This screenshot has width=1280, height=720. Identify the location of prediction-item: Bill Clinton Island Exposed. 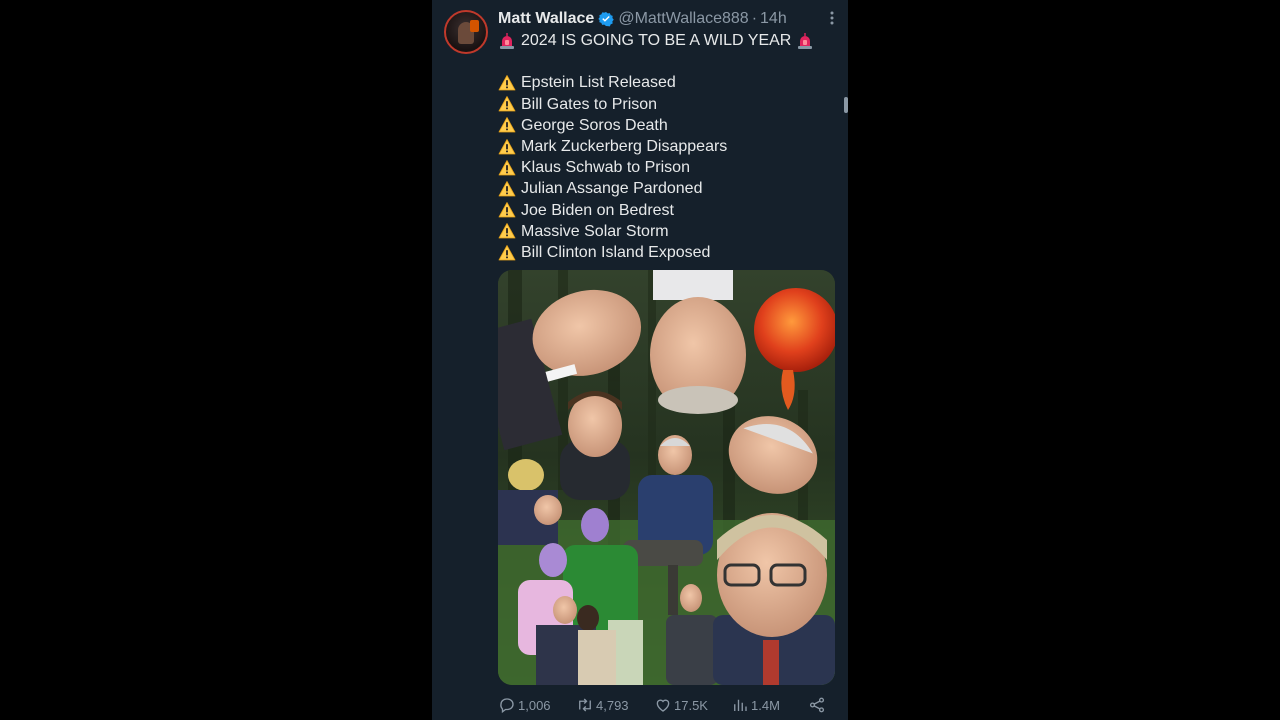
(663, 252).